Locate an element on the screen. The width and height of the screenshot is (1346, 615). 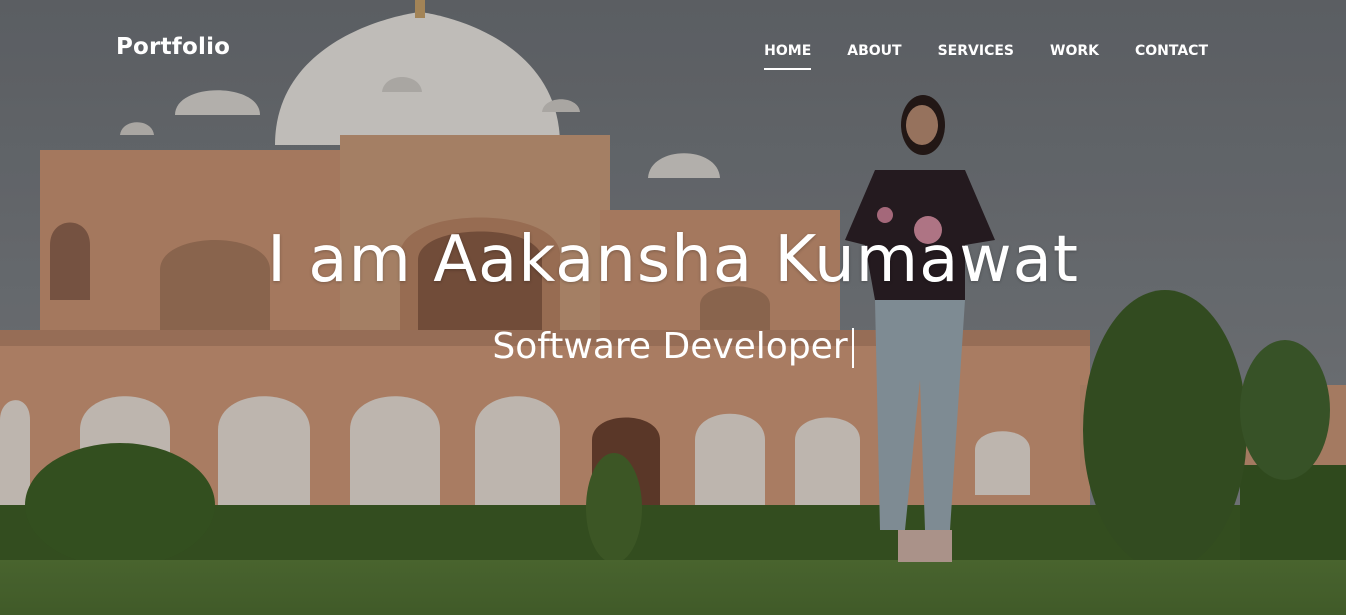
nav-item-services: SERVICES is located at coordinates (976, 54).